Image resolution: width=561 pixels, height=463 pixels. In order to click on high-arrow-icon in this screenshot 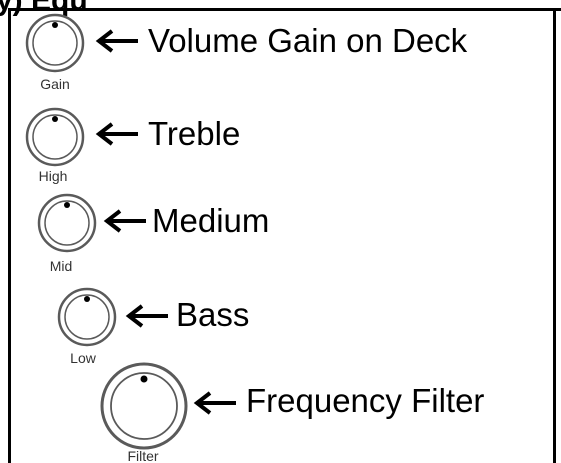, I will do `click(116, 134)`.